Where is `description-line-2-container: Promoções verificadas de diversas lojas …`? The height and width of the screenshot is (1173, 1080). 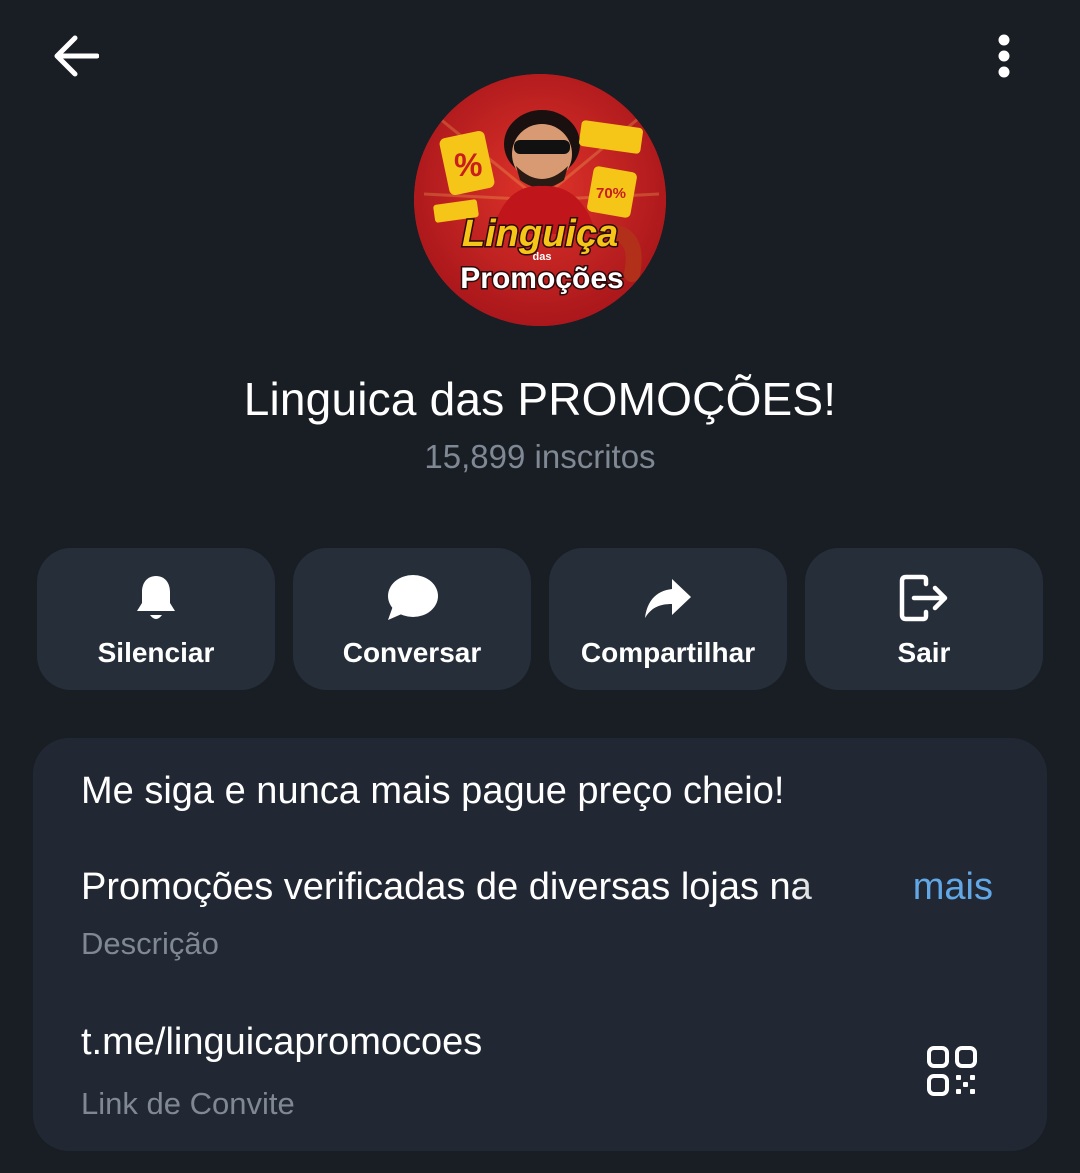
description-line-2-container: Promoções verificadas de diversas lojas … is located at coordinates (537, 891).